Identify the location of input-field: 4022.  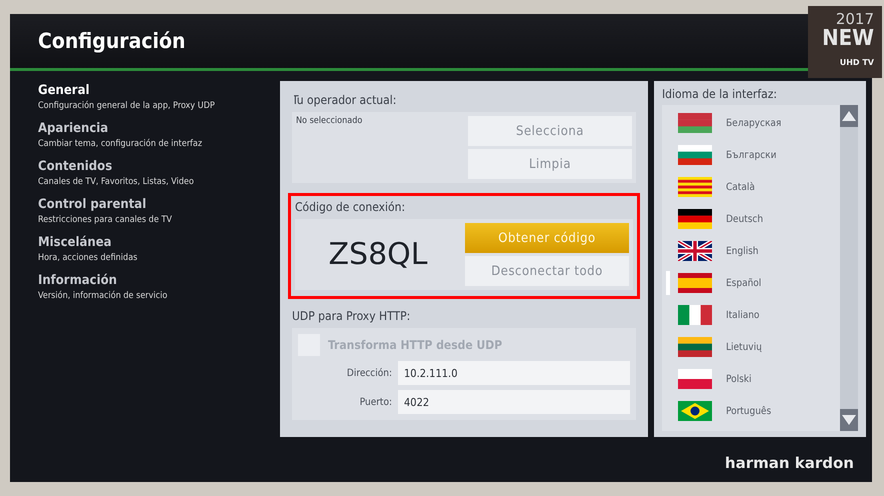
(514, 402).